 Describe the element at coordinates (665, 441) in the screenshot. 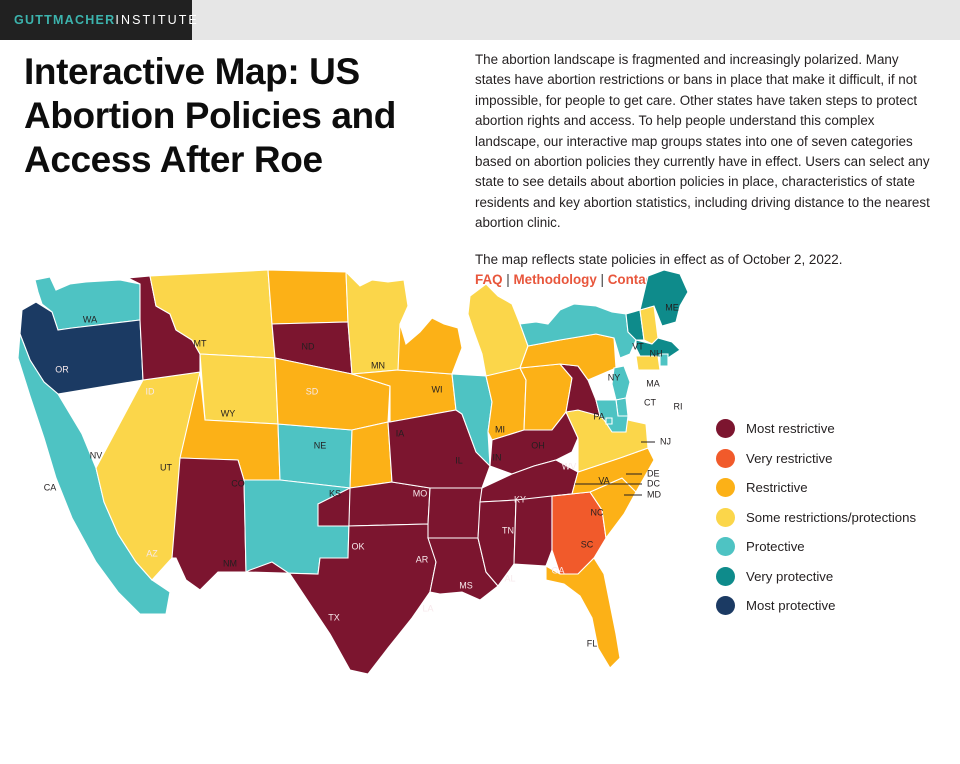

I see `state-label-NJ: NJ` at that location.